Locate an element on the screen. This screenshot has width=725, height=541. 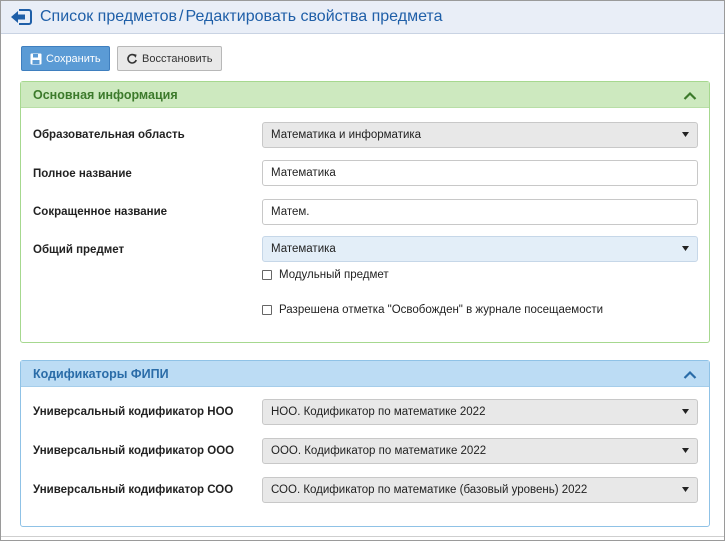
full-name-value: Математика is located at coordinates (303, 173).